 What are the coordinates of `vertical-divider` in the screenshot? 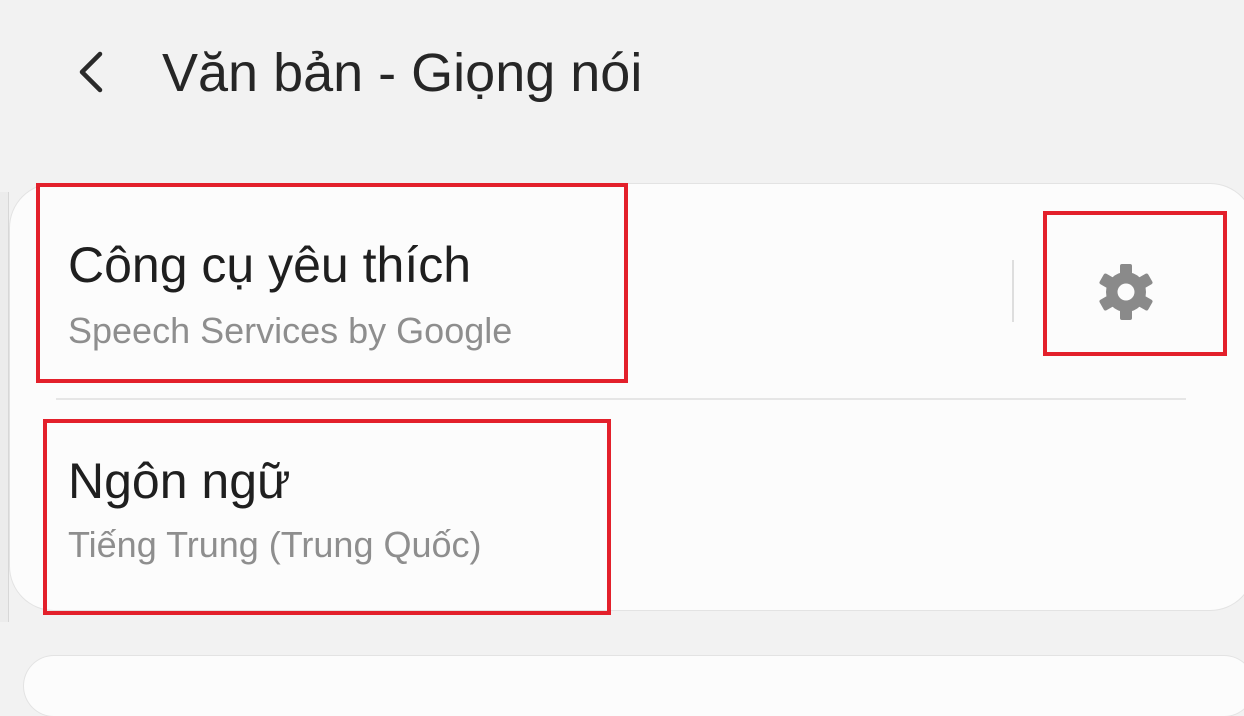 It's located at (1013, 291).